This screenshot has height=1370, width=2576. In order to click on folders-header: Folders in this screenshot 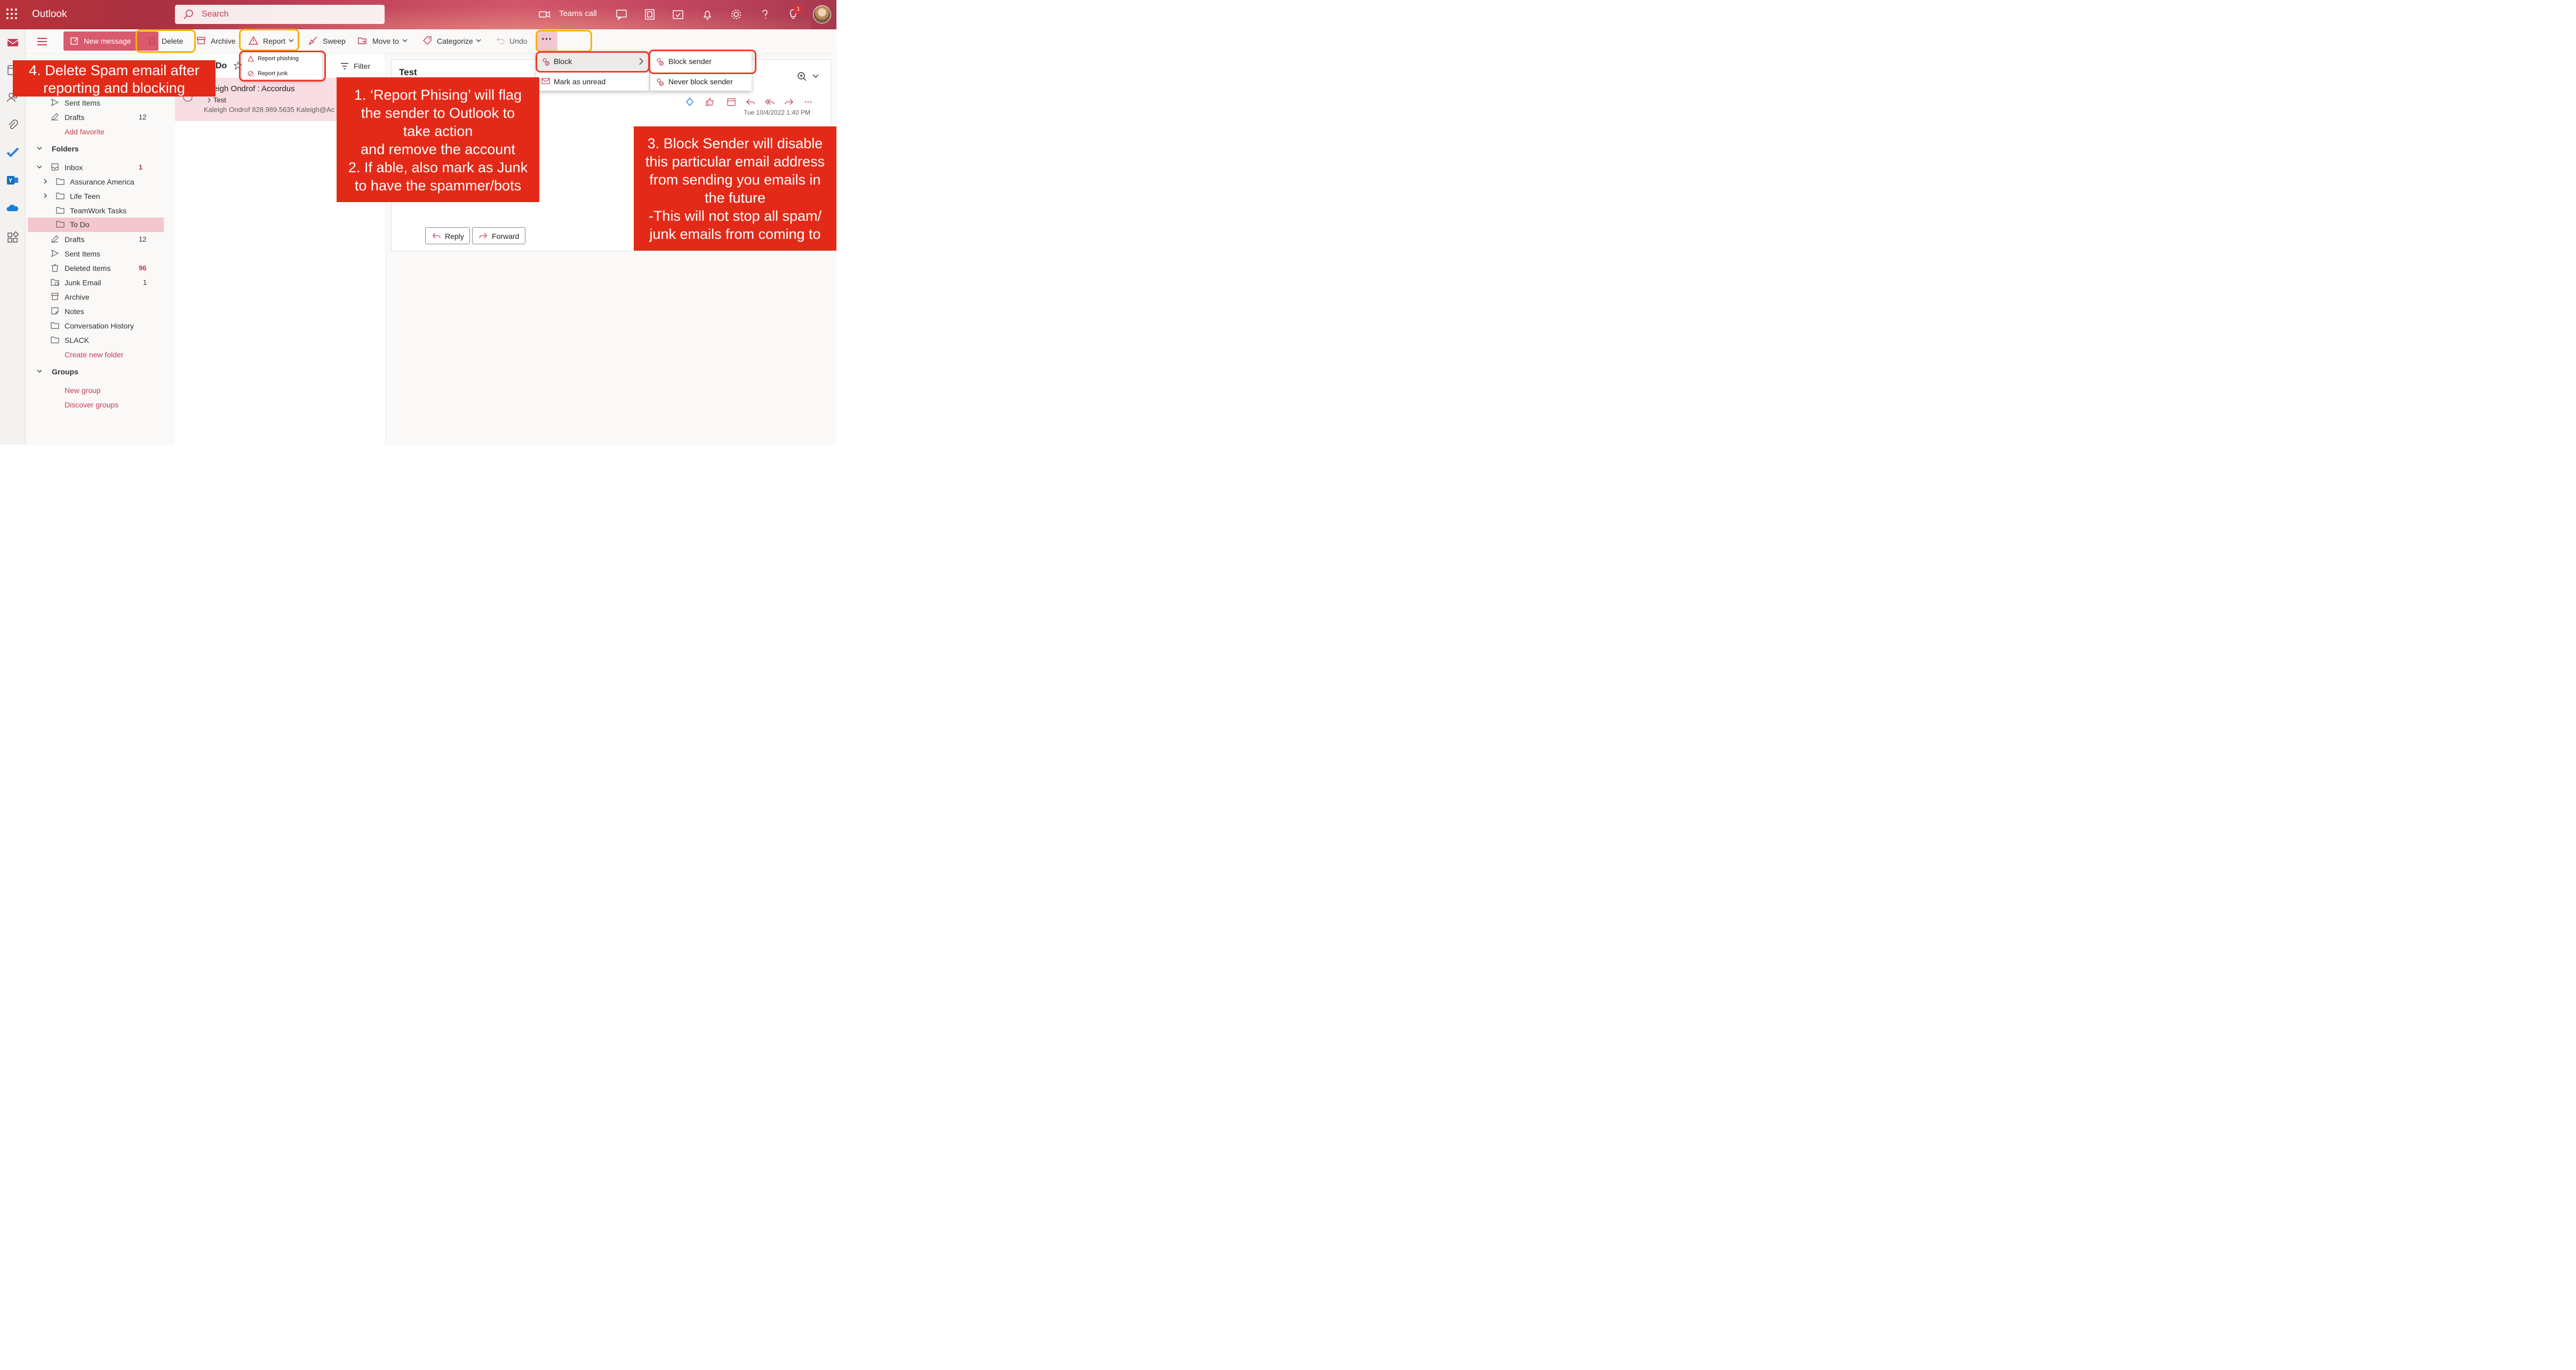, I will do `click(100, 149)`.